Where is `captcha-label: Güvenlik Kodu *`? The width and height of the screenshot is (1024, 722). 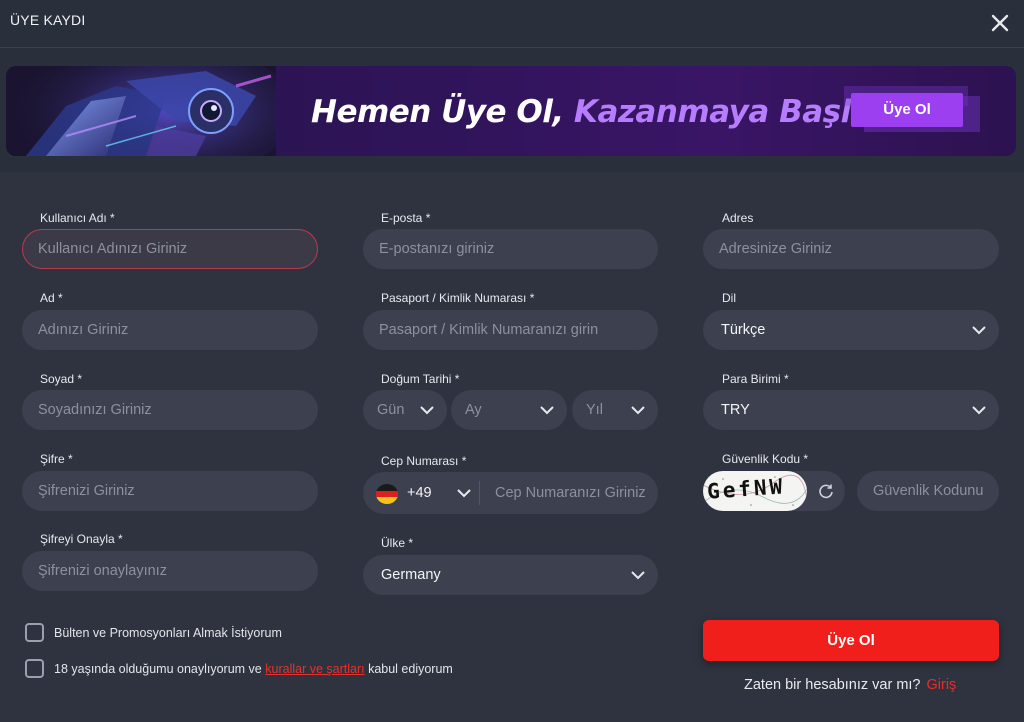 captcha-label: Güvenlik Kodu * is located at coordinates (765, 459).